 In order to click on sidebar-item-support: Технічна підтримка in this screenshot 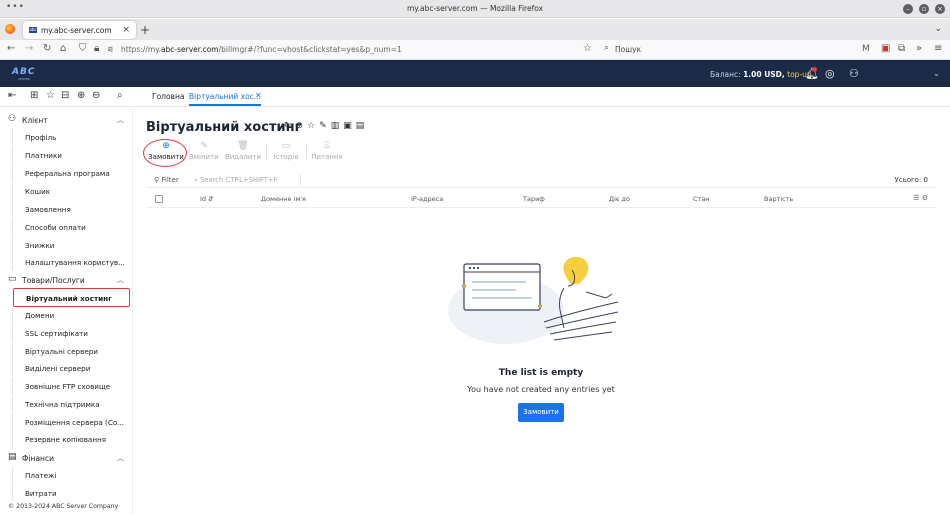, I will do `click(70, 404)`.